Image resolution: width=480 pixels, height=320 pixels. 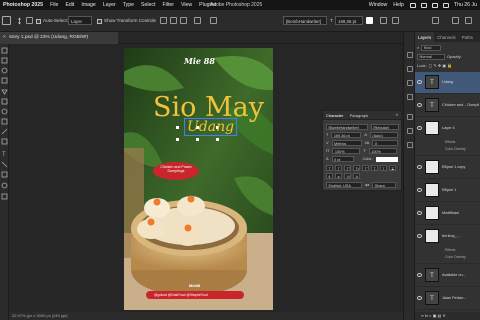 I want to click on menu-file: File, so click(x=54, y=5).